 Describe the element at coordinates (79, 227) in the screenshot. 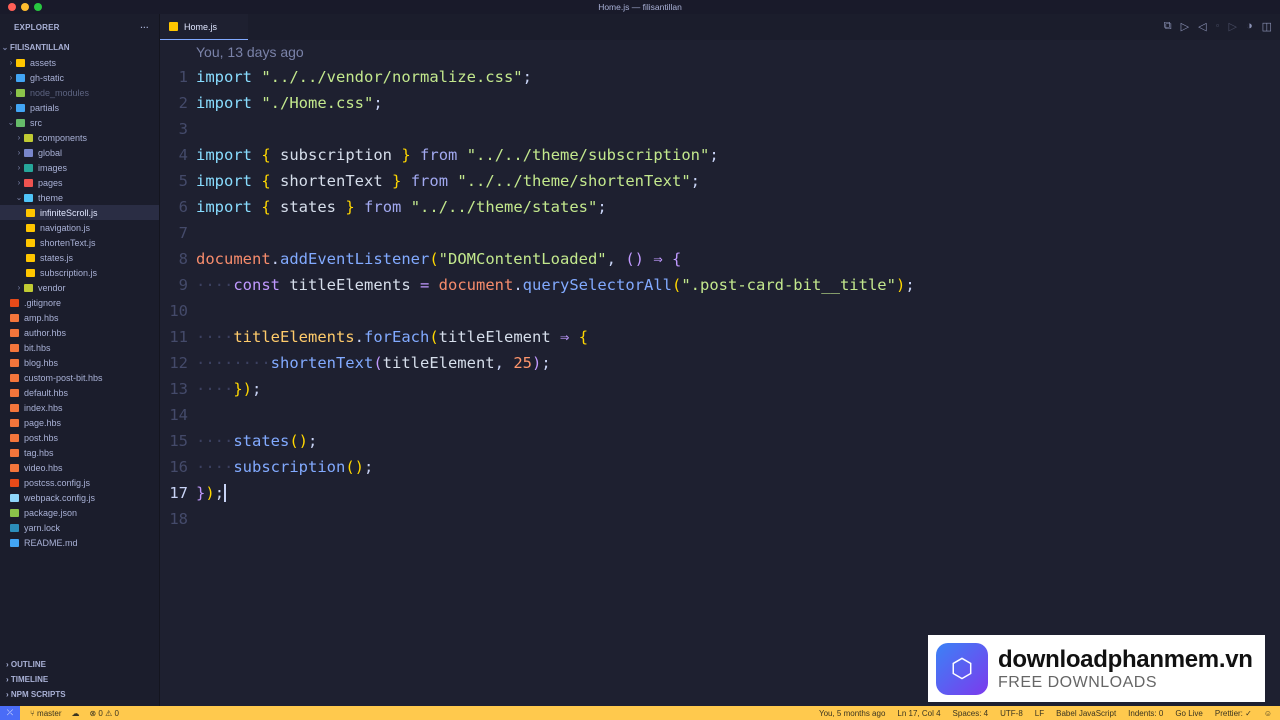

I see `tree-item: navigation.js` at that location.